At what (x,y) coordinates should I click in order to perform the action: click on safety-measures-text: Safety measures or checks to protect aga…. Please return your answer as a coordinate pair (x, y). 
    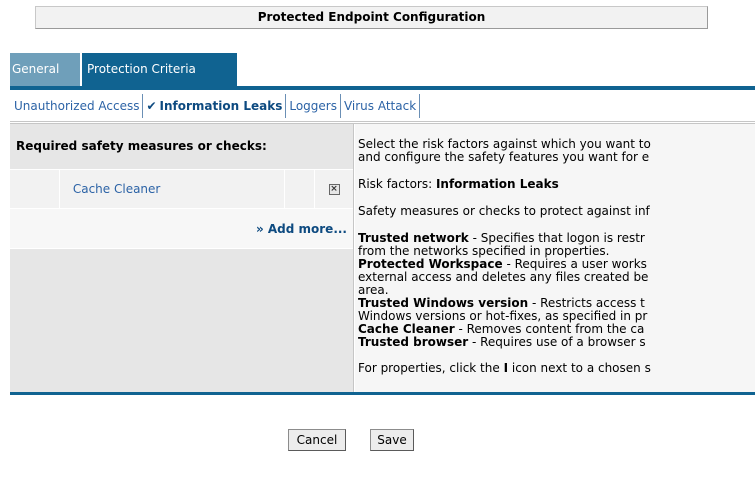
    Looking at the image, I should click on (504, 211).